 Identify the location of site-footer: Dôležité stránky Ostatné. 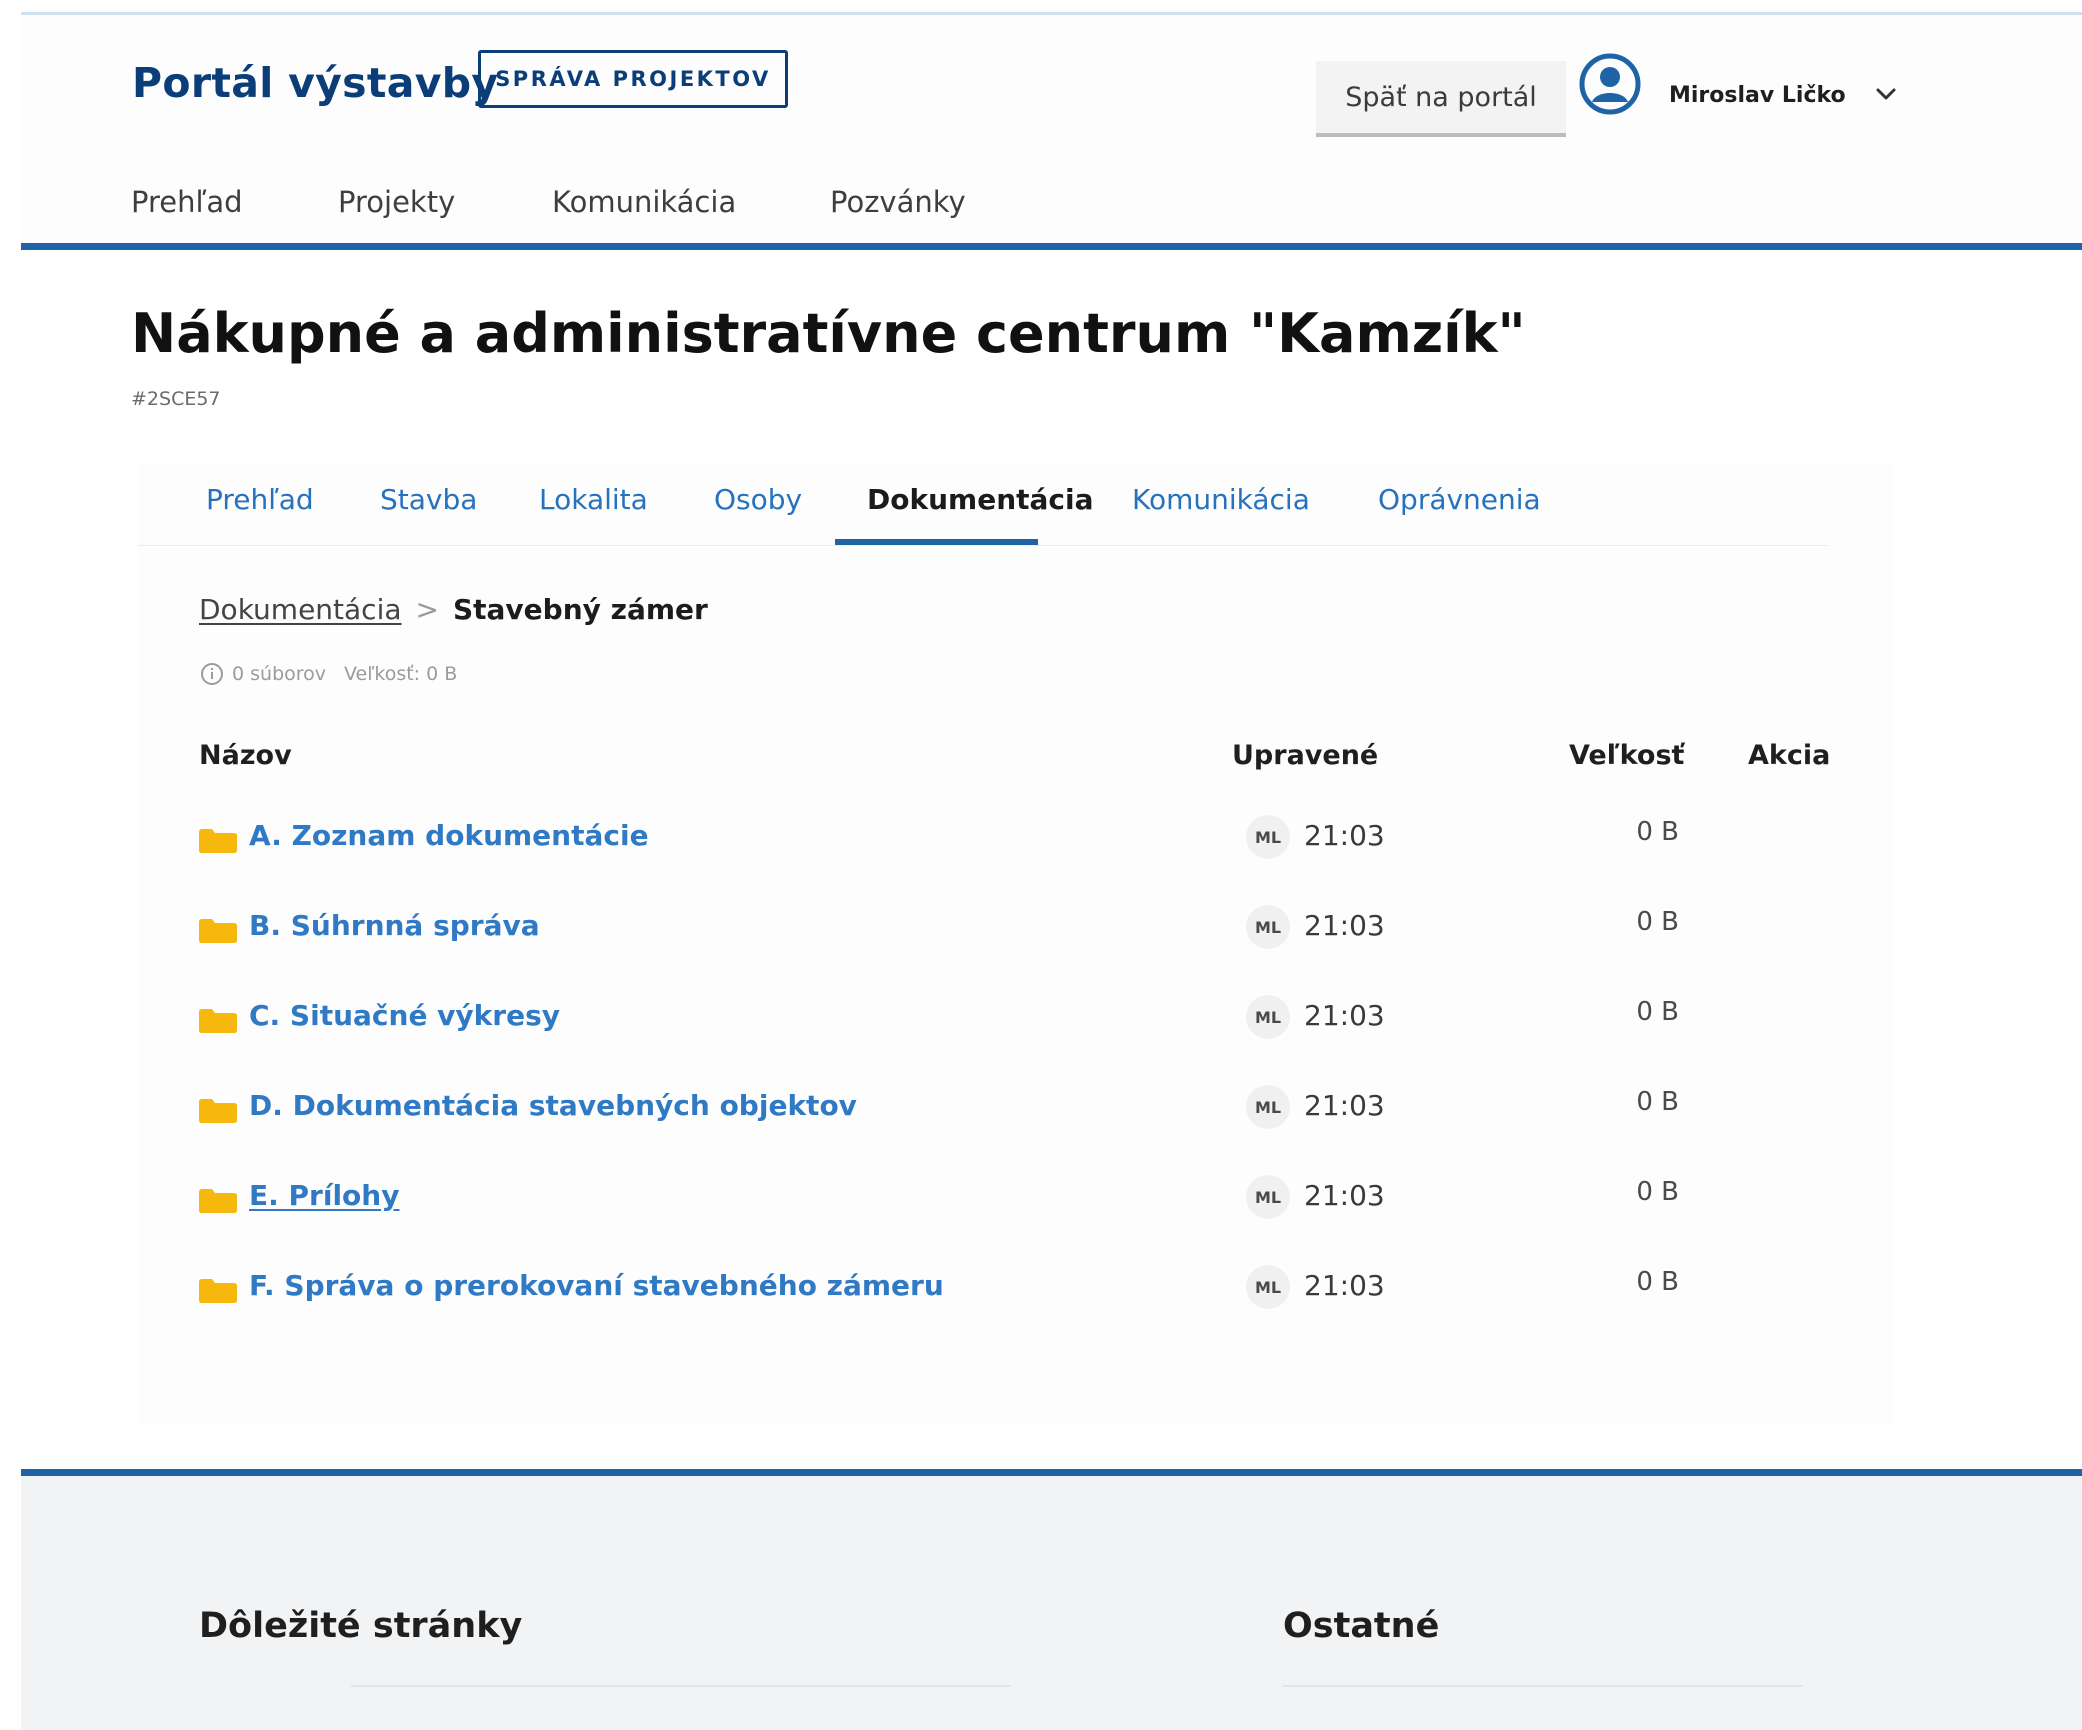
(1051, 1603).